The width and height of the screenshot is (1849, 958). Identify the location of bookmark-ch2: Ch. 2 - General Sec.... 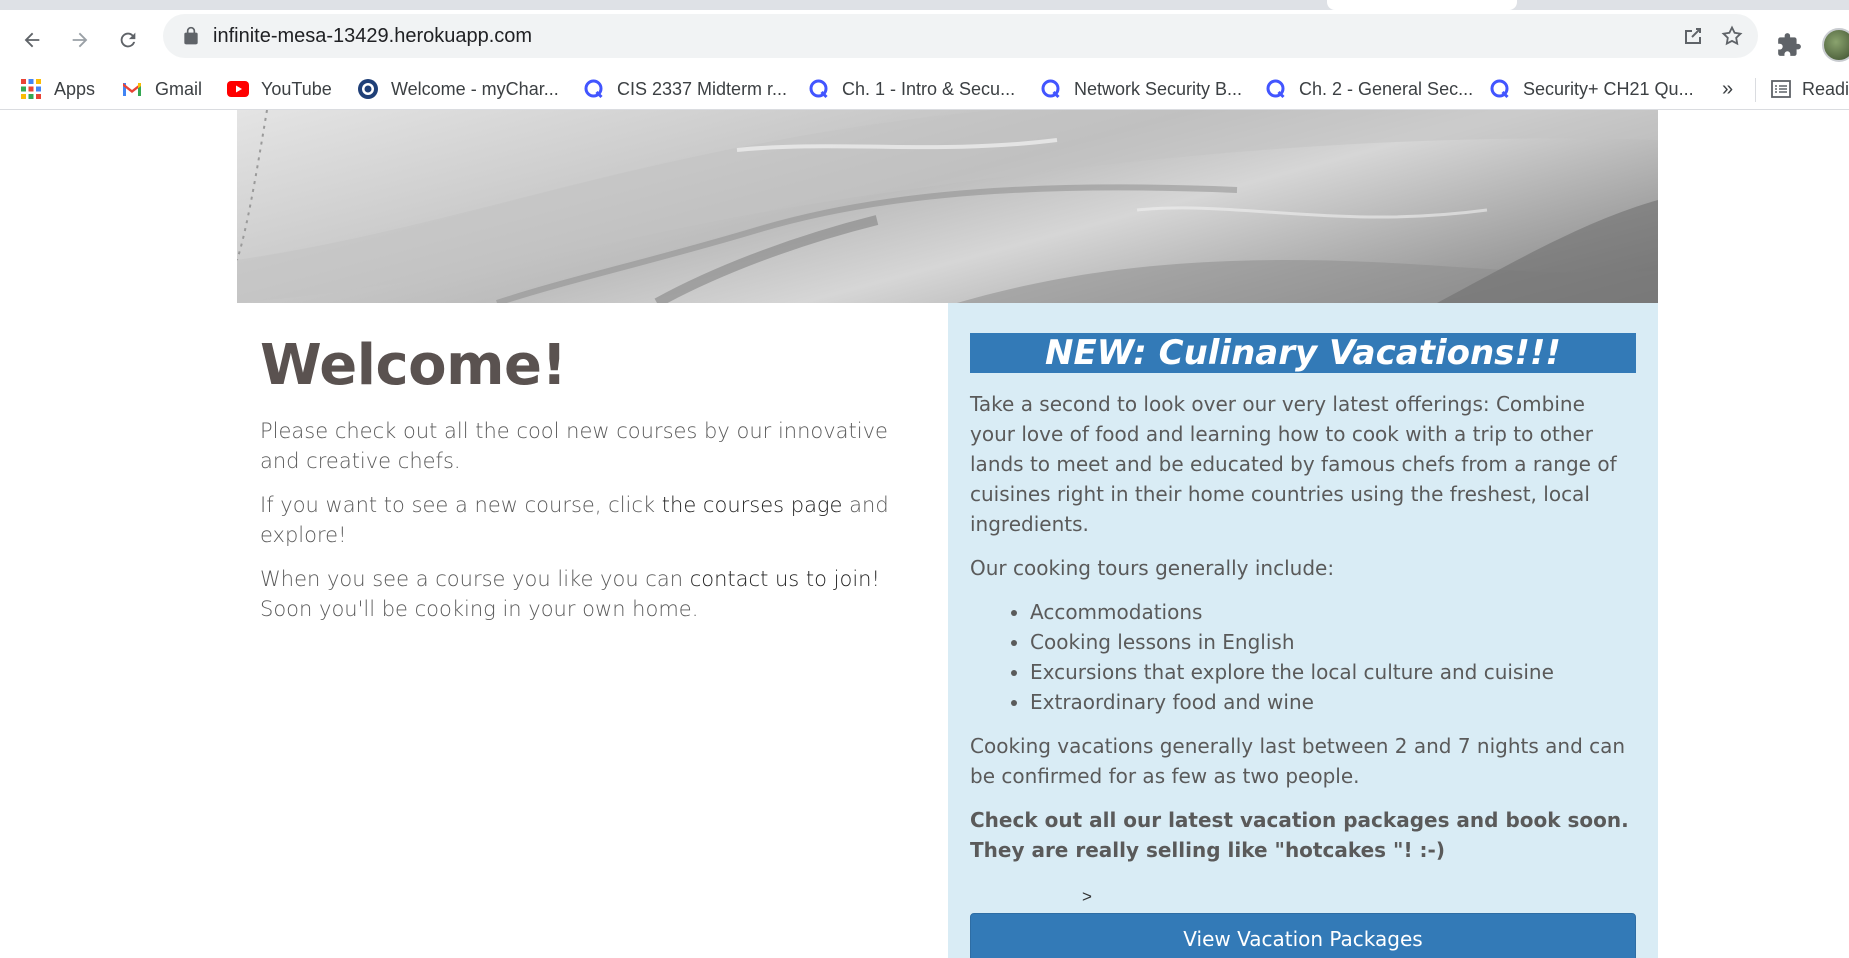
(1369, 89).